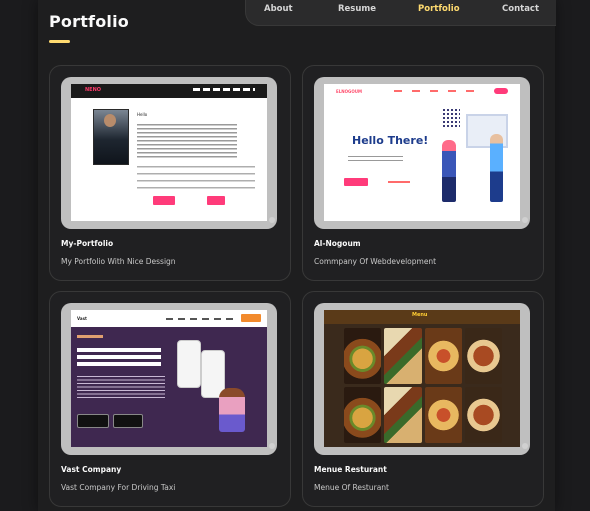  What do you see at coordinates (118, 261) in the screenshot?
I see `project-subtitle: My Portfolio With Nice Dessign` at bounding box center [118, 261].